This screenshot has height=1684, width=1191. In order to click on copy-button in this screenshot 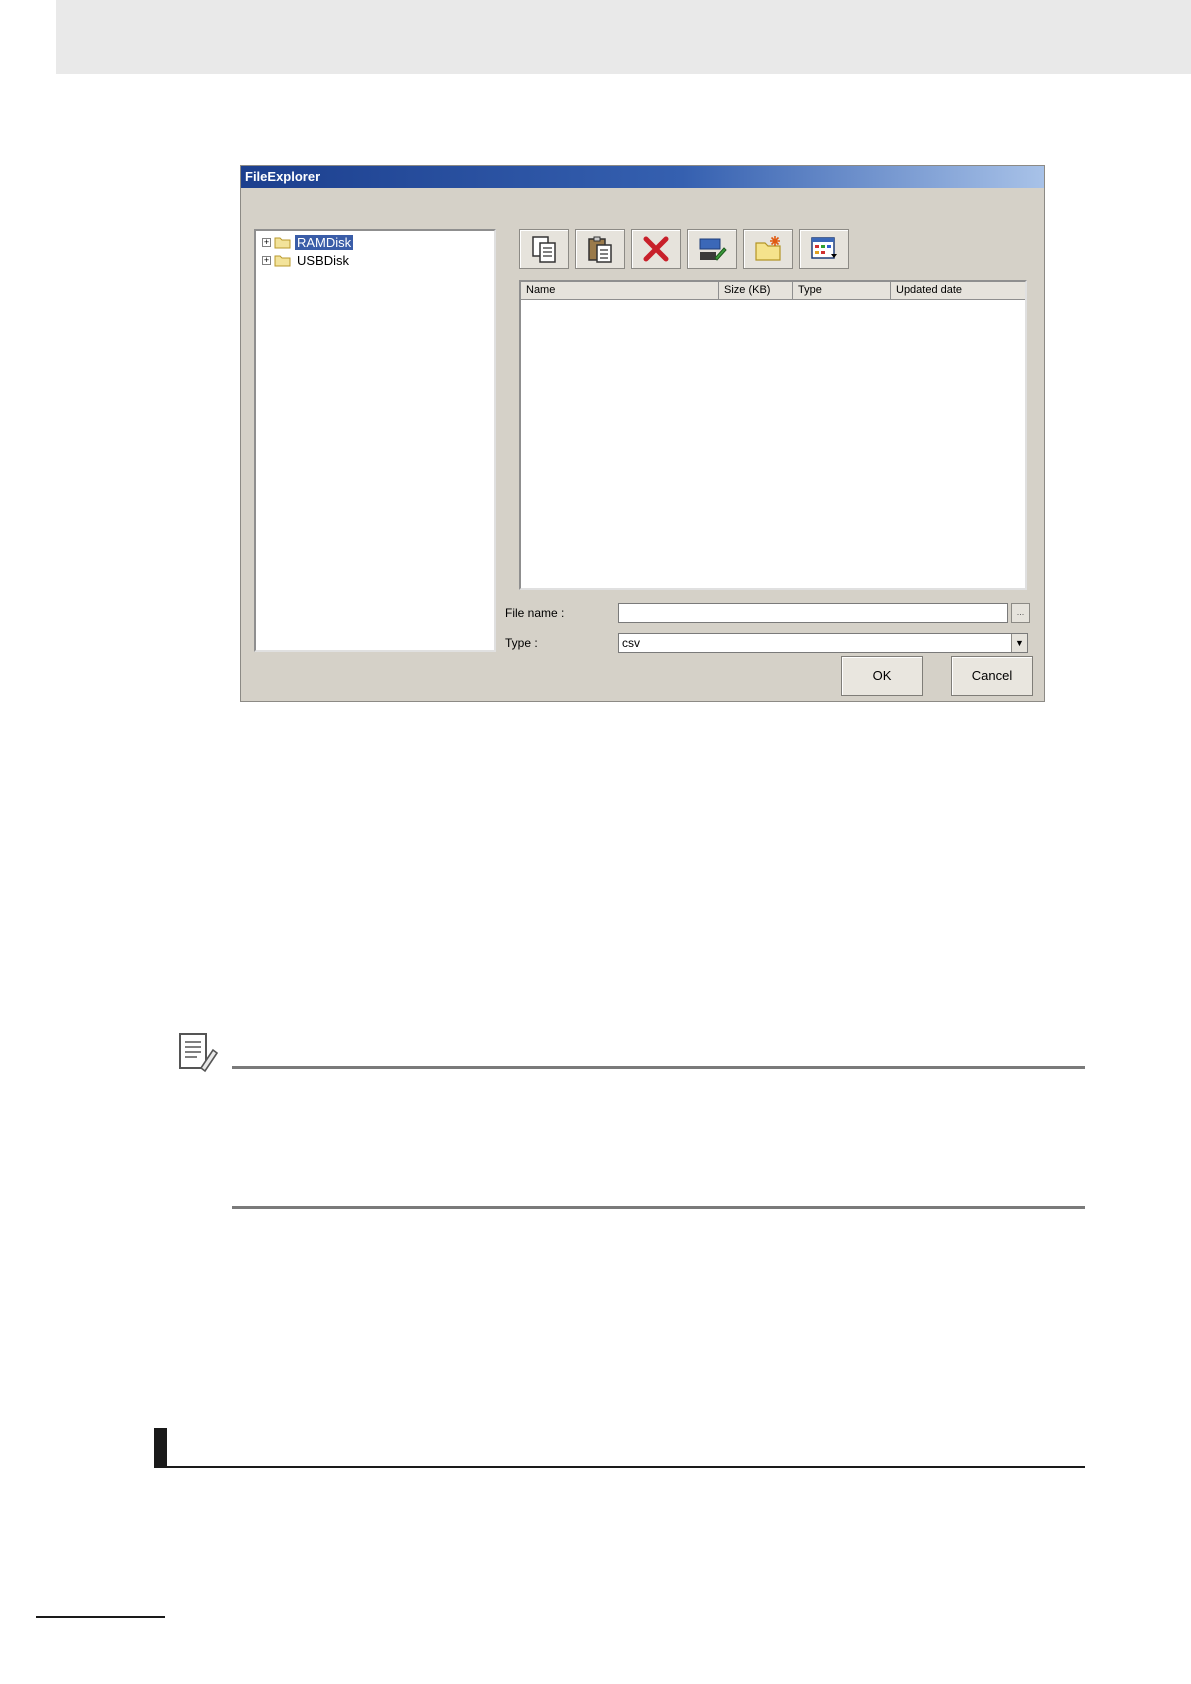, I will do `click(544, 249)`.